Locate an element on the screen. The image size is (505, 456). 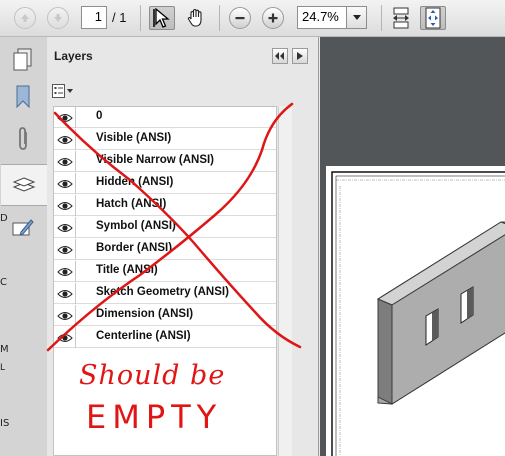
arrow-right-icon is located at coordinates (300, 56).